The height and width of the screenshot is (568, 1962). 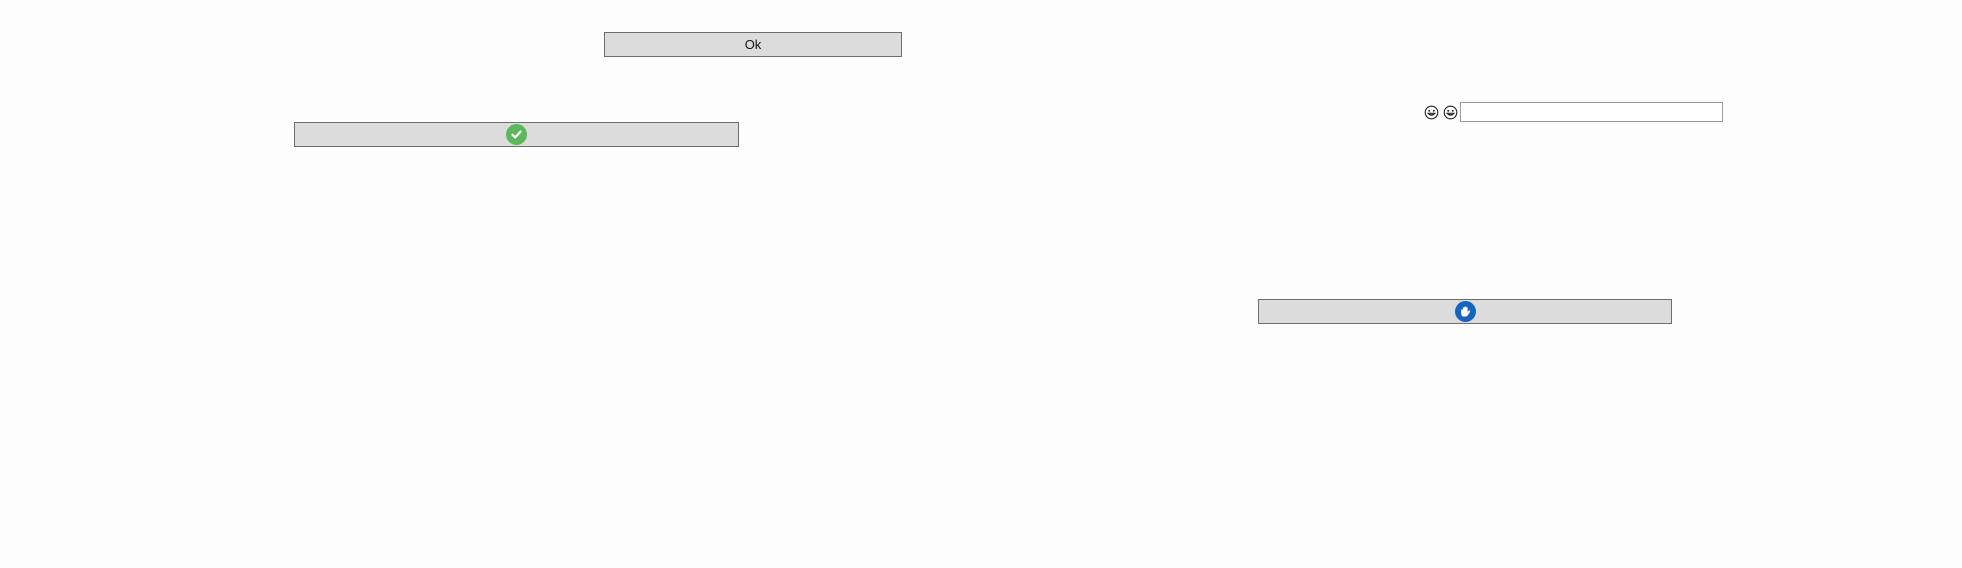 I want to click on text-input, so click(x=1591, y=112).